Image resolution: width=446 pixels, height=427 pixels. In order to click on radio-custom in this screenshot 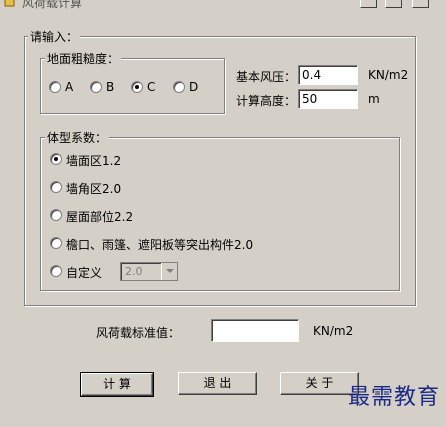, I will do `click(56, 271)`.